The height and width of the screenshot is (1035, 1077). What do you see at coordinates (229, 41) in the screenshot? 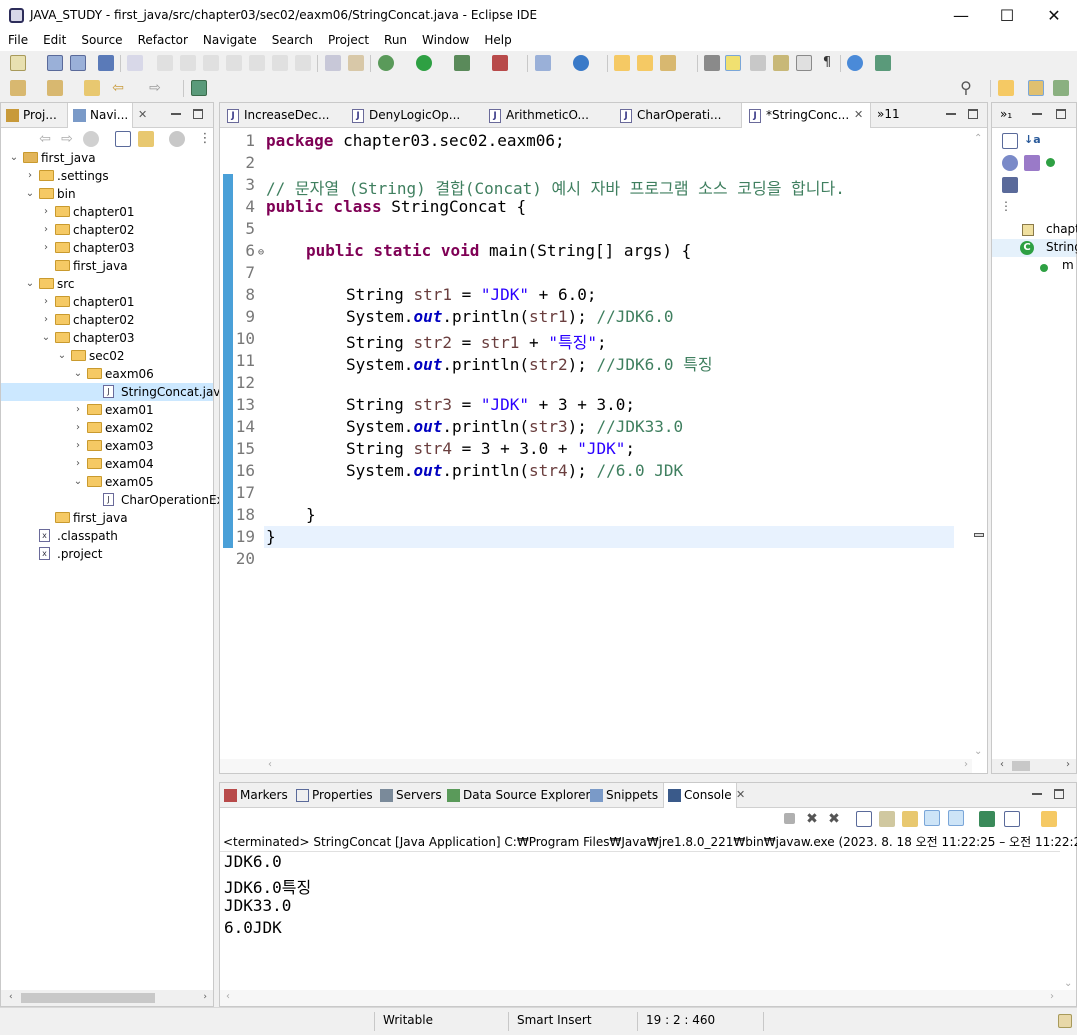
I see `menu-navigate: Navigate` at bounding box center [229, 41].